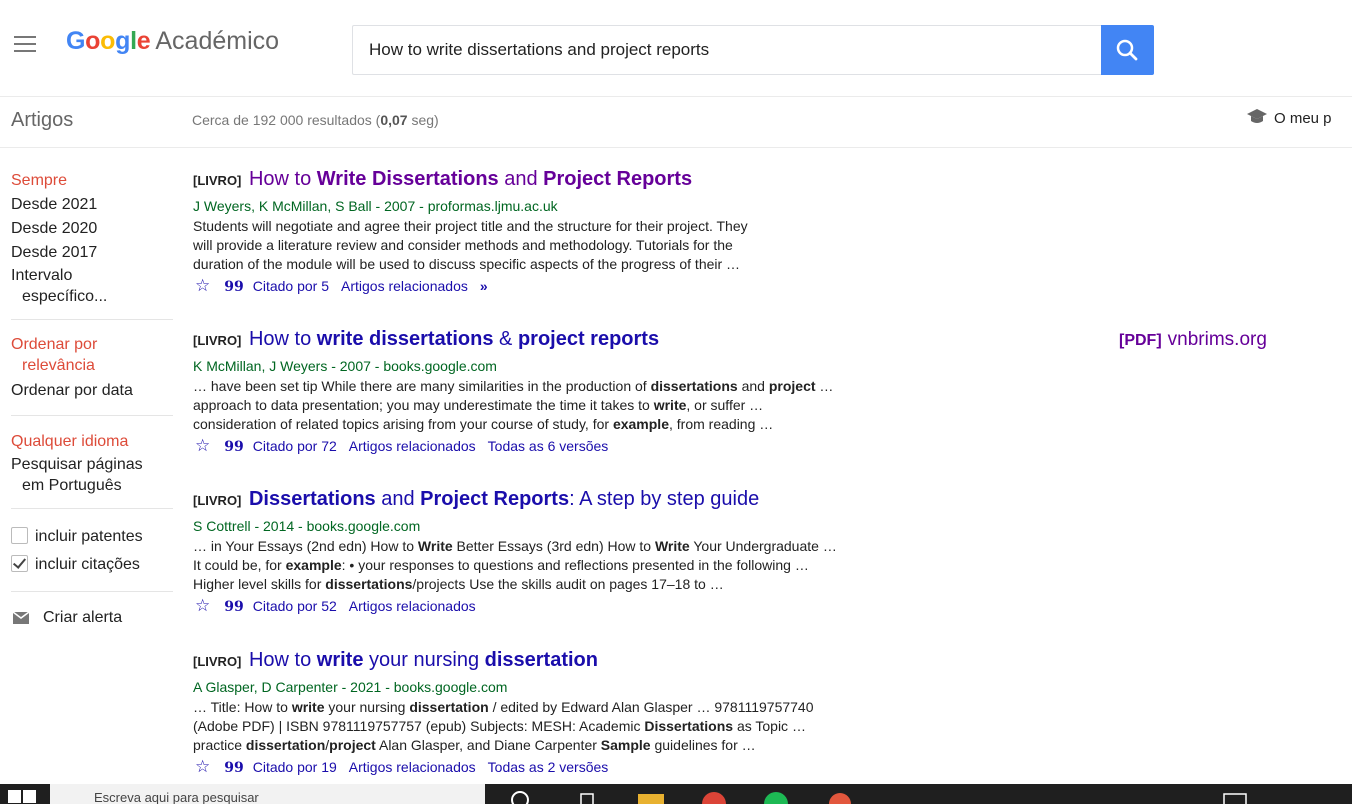  What do you see at coordinates (91, 618) in the screenshot?
I see `create-alert-button: Criar alerta` at bounding box center [91, 618].